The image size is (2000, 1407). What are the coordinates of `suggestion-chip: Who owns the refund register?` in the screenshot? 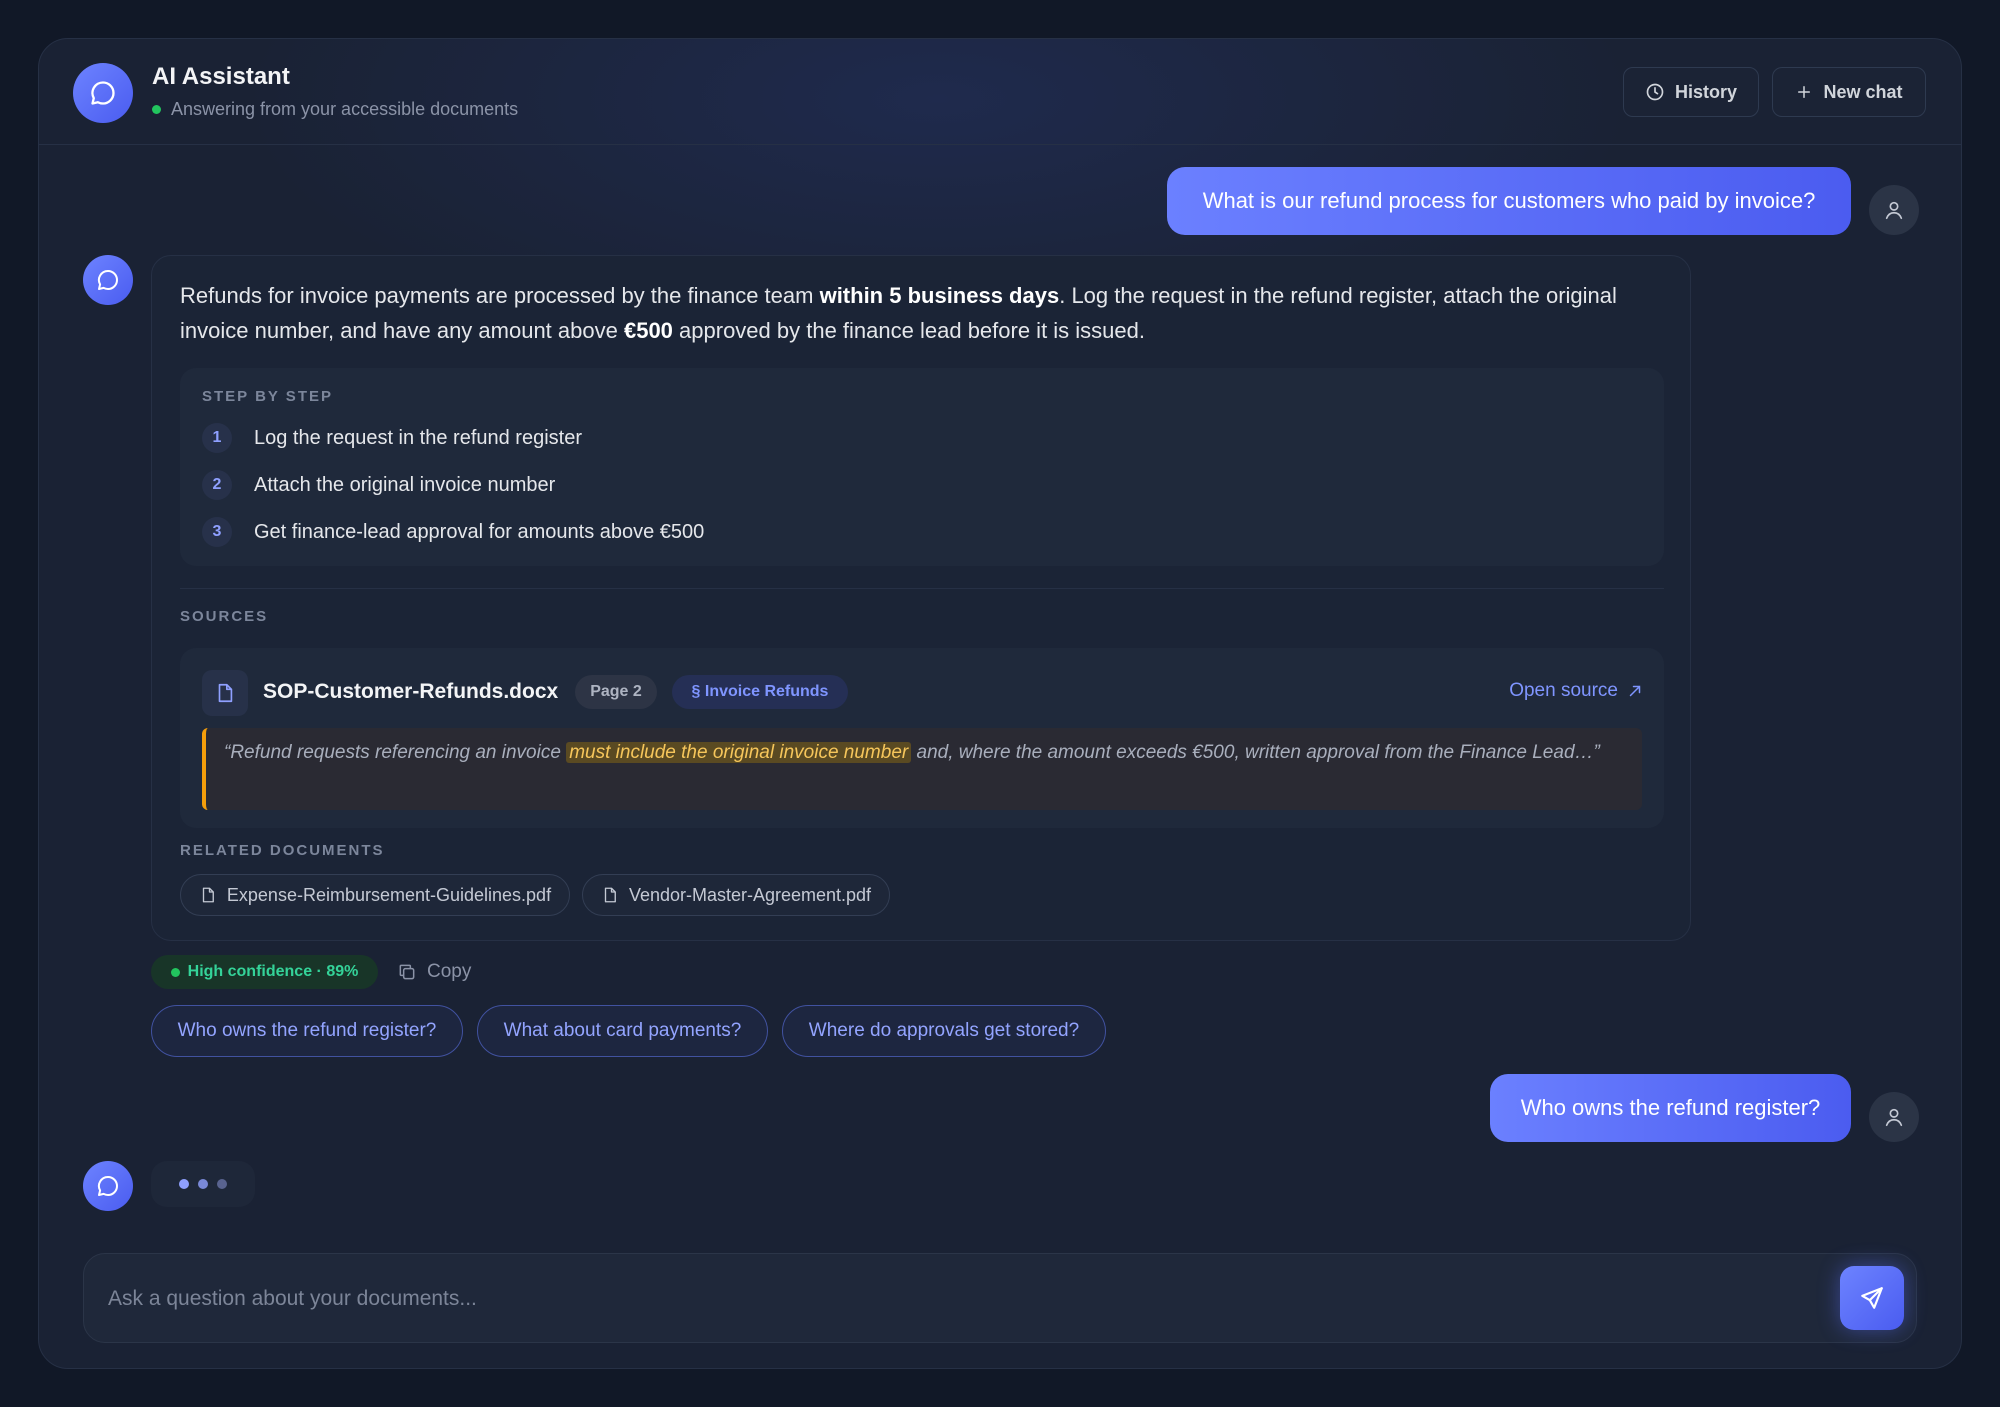 It's located at (307, 1031).